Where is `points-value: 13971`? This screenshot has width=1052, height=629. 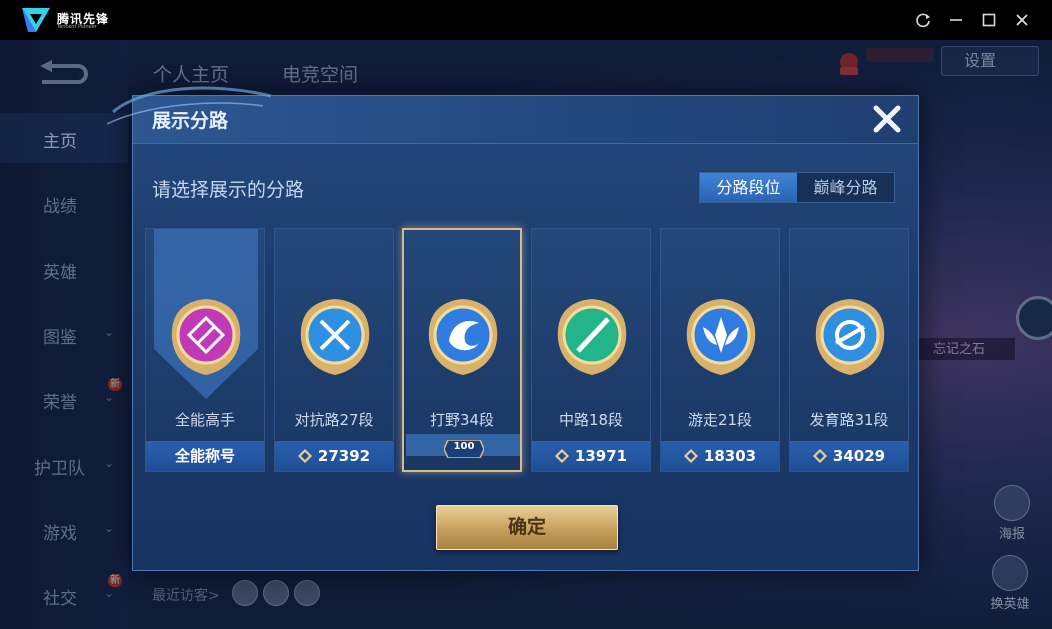
points-value: 13971 is located at coordinates (601, 456).